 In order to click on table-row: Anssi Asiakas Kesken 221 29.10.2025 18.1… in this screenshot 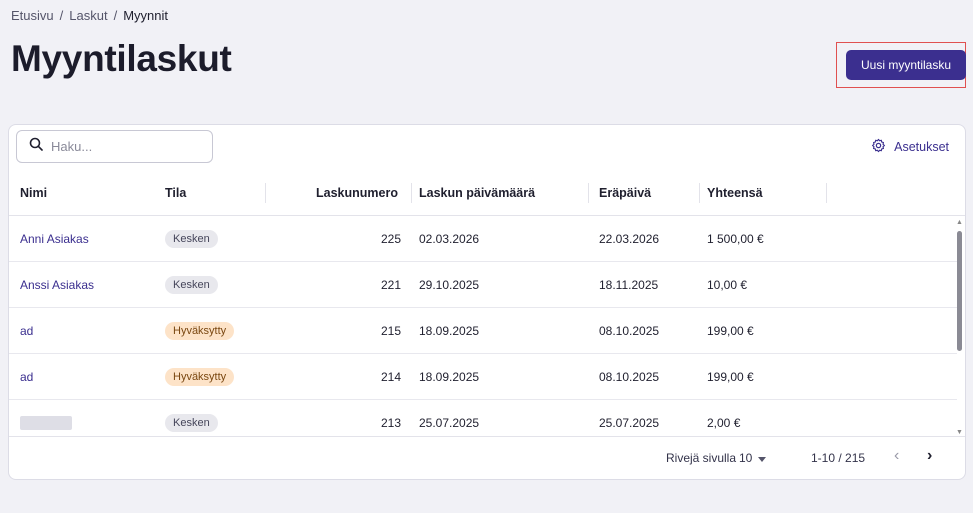, I will do `click(483, 285)`.